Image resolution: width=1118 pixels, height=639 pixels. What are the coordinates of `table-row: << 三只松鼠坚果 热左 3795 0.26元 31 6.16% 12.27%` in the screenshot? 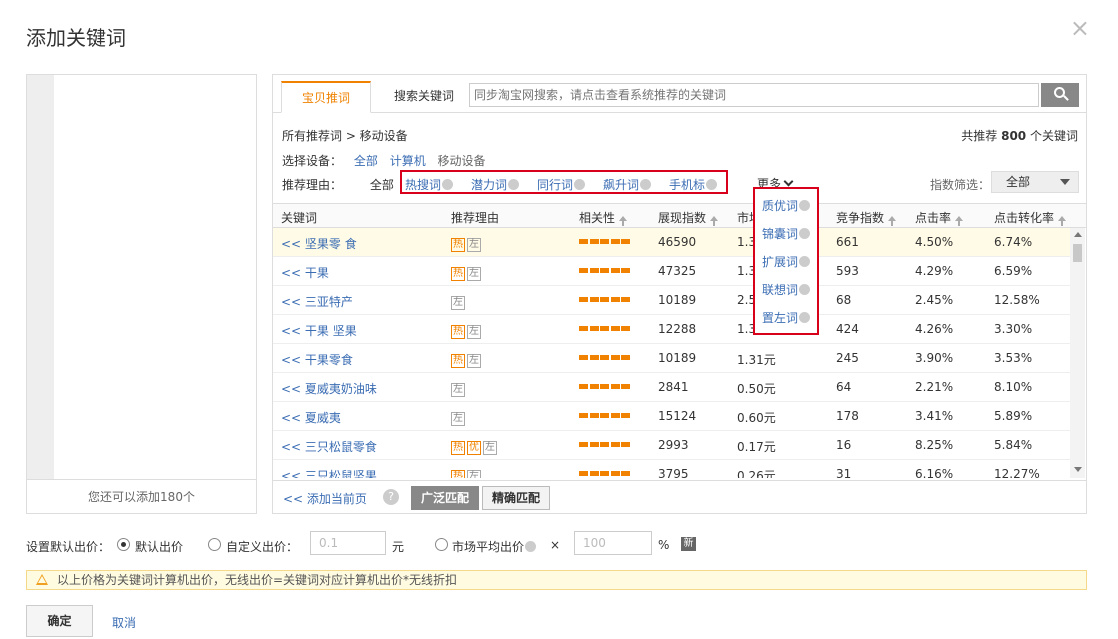 It's located at (671, 469).